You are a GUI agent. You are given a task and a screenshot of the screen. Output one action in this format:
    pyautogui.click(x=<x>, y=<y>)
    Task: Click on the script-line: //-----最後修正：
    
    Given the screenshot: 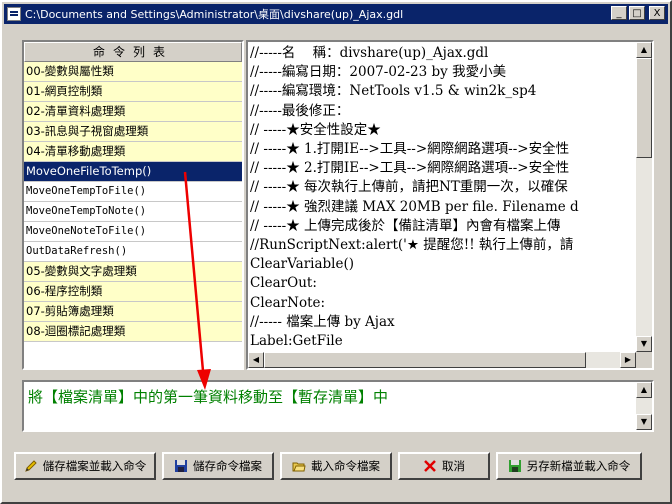 What is the action you would take?
    pyautogui.click(x=300, y=110)
    